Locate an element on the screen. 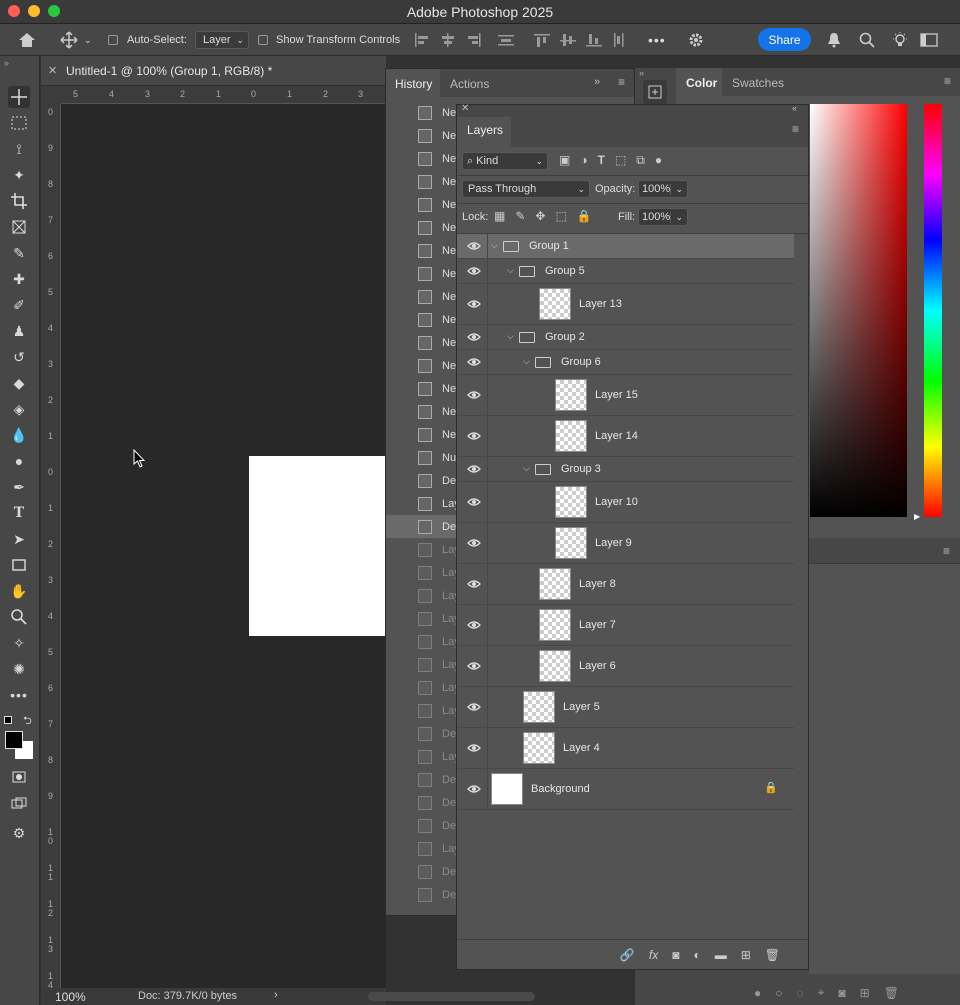 The height and width of the screenshot is (1005, 960). auto-select-checkbox is located at coordinates (113, 40).